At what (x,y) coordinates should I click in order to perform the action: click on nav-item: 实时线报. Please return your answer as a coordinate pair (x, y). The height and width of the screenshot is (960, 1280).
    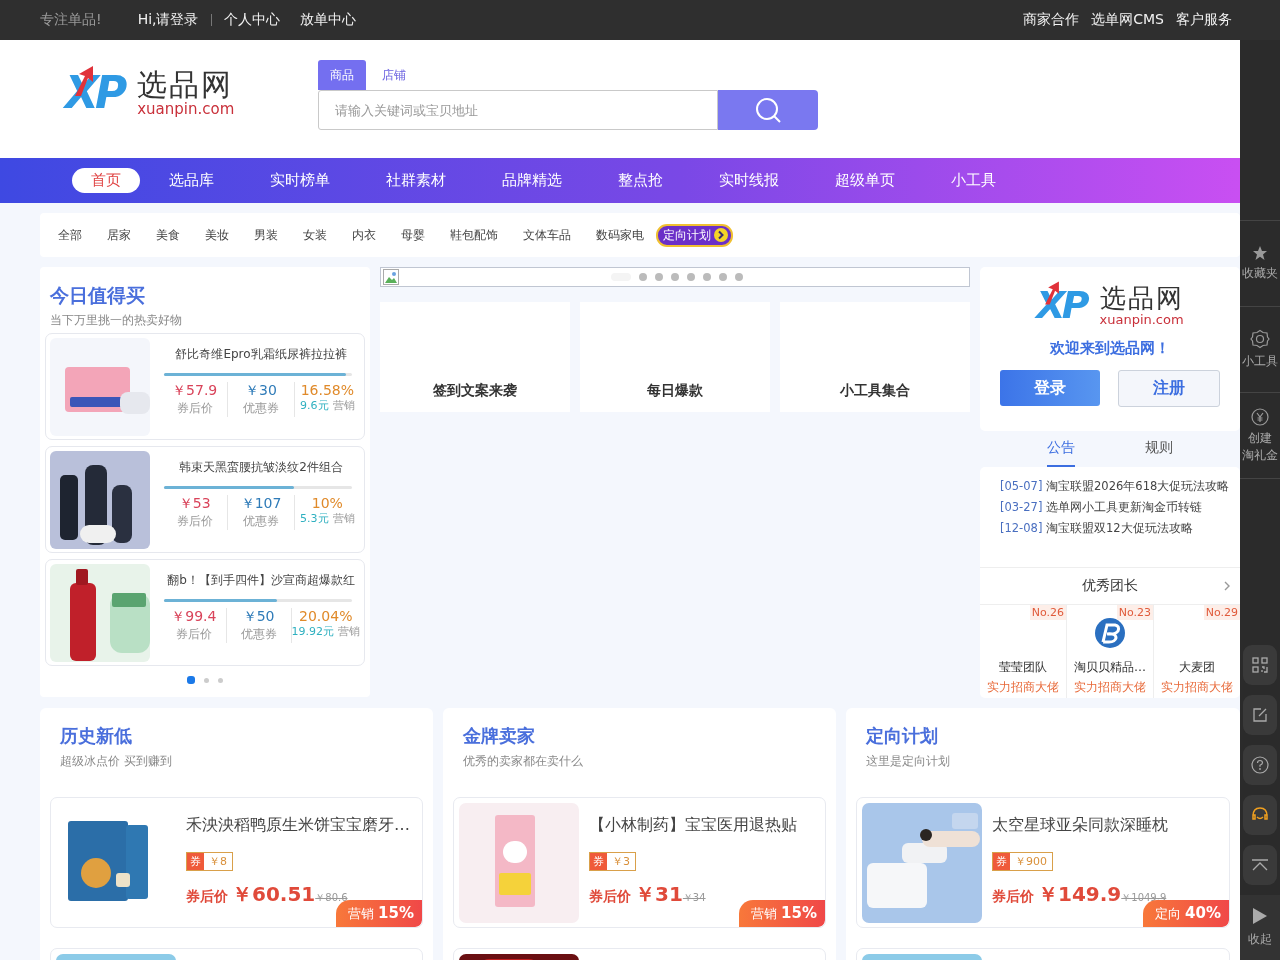
    Looking at the image, I should click on (749, 180).